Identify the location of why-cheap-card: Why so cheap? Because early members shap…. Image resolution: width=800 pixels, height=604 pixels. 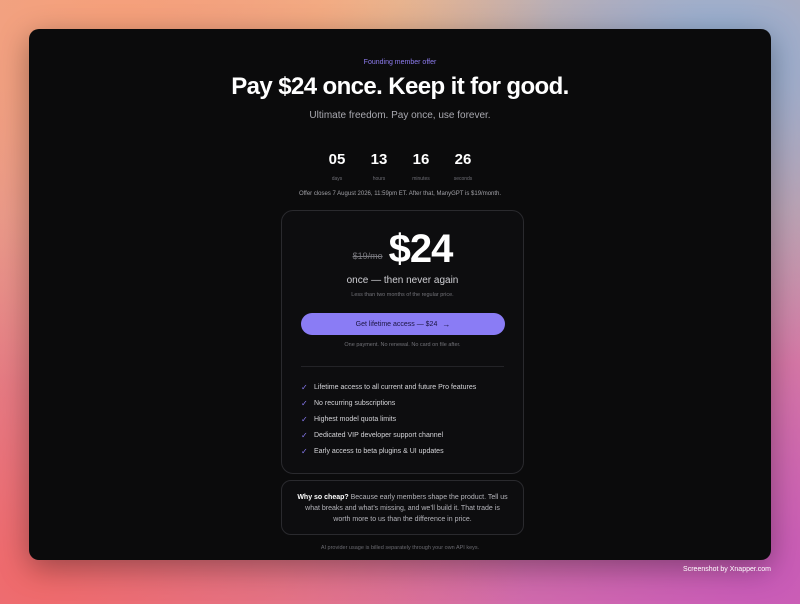
(402, 507).